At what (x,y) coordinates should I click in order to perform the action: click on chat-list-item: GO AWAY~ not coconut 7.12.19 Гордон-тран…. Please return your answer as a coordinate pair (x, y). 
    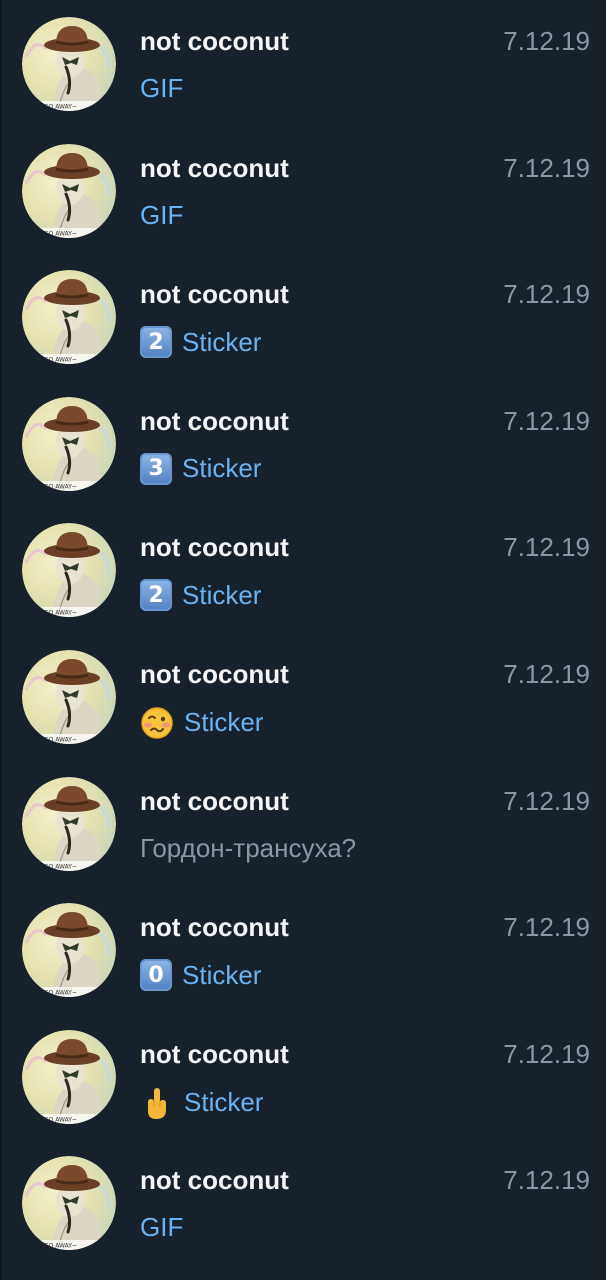
    Looking at the image, I should click on (304, 823).